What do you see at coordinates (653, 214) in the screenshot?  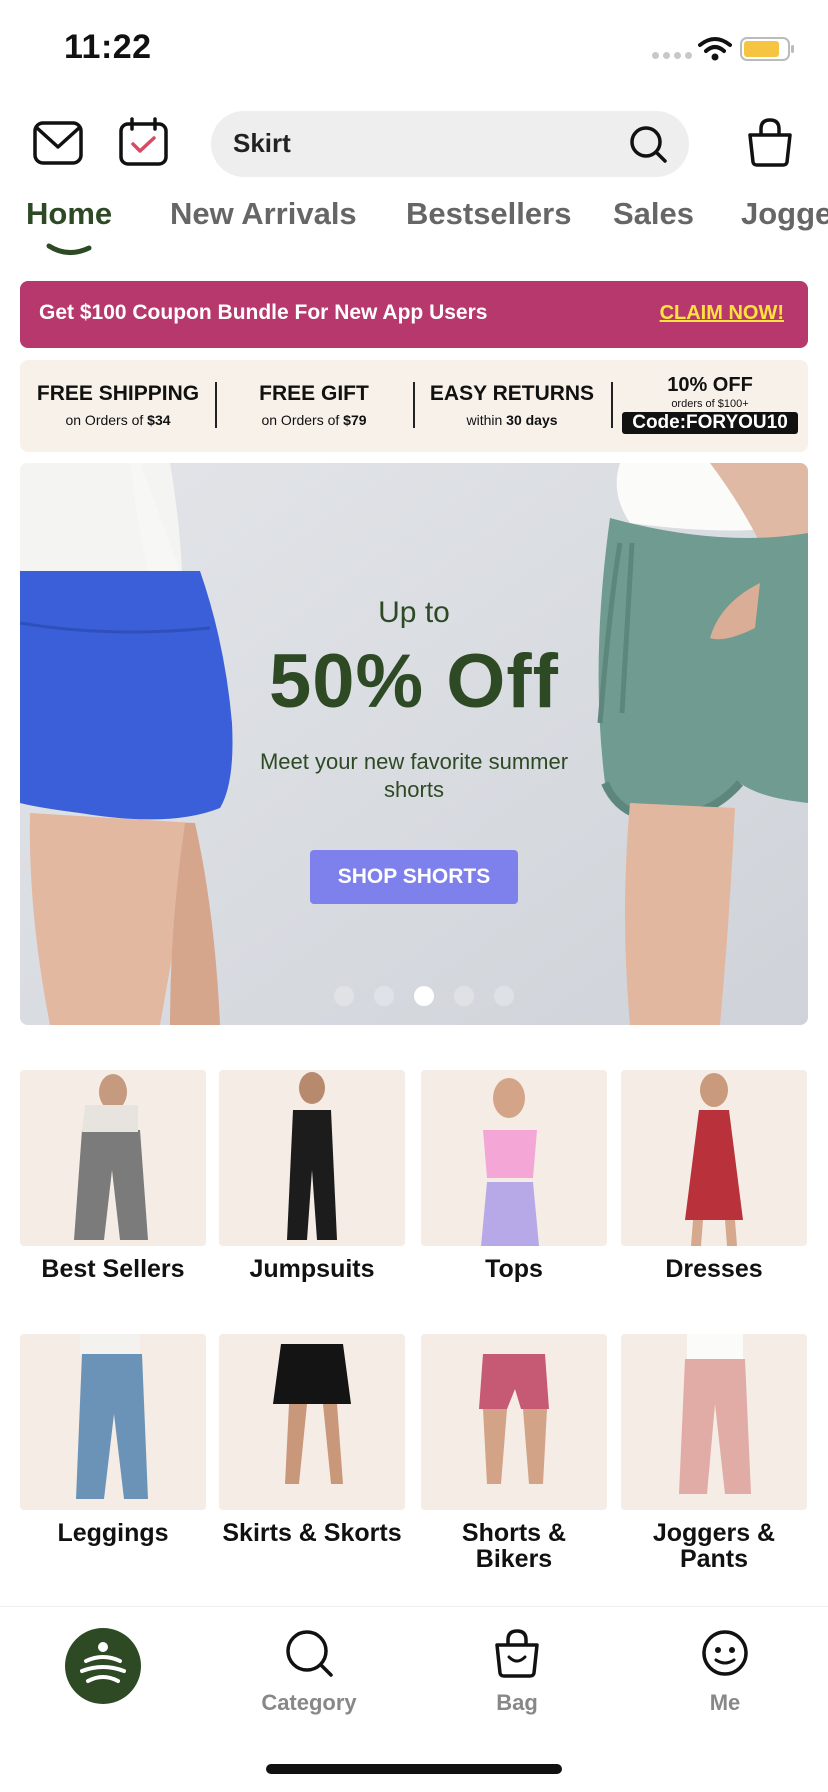 I see `tab-sales: Sales` at bounding box center [653, 214].